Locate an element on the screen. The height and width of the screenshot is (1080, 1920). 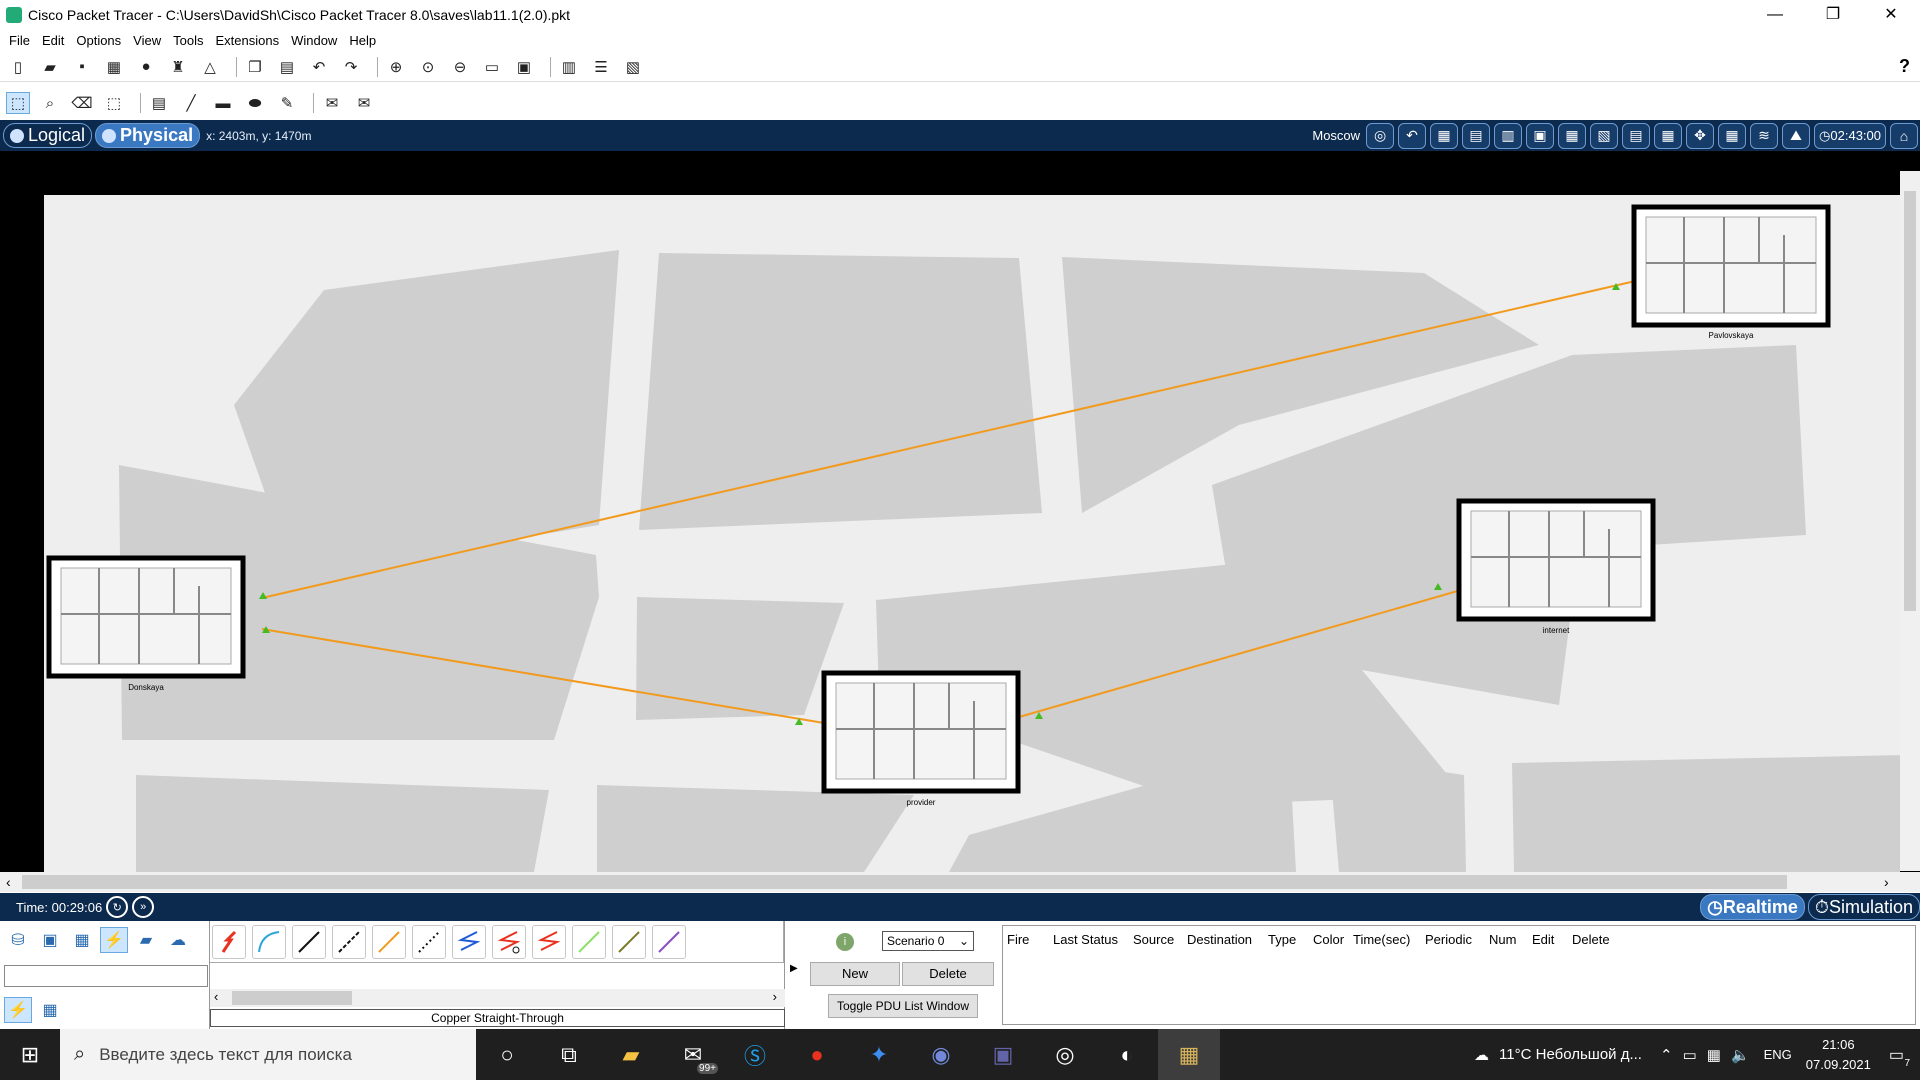
taskbar-clock: 21:06 07.09.2021 is located at coordinates (1838, 1055).